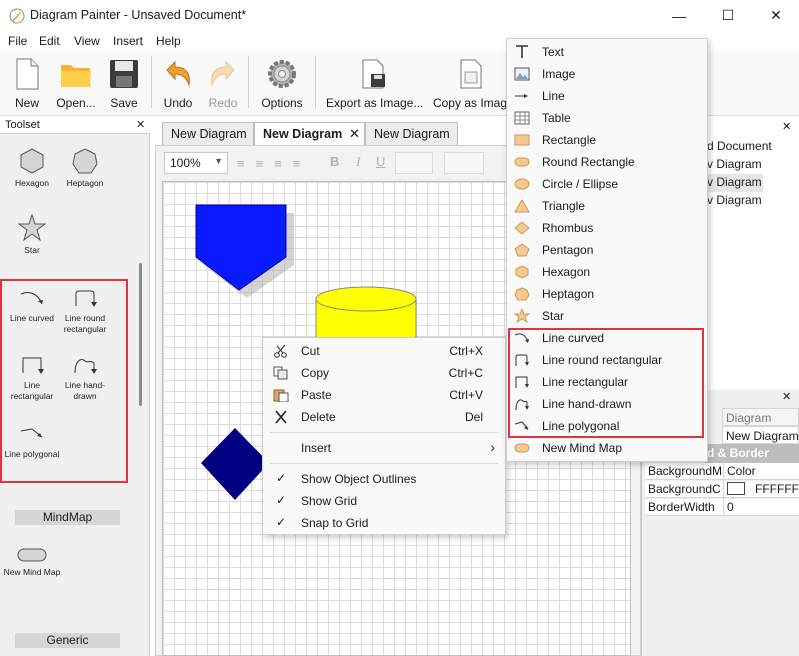 The width and height of the screenshot is (799, 656). What do you see at coordinates (384, 395) in the screenshot?
I see `context-paste: Paste Ctrl+V` at bounding box center [384, 395].